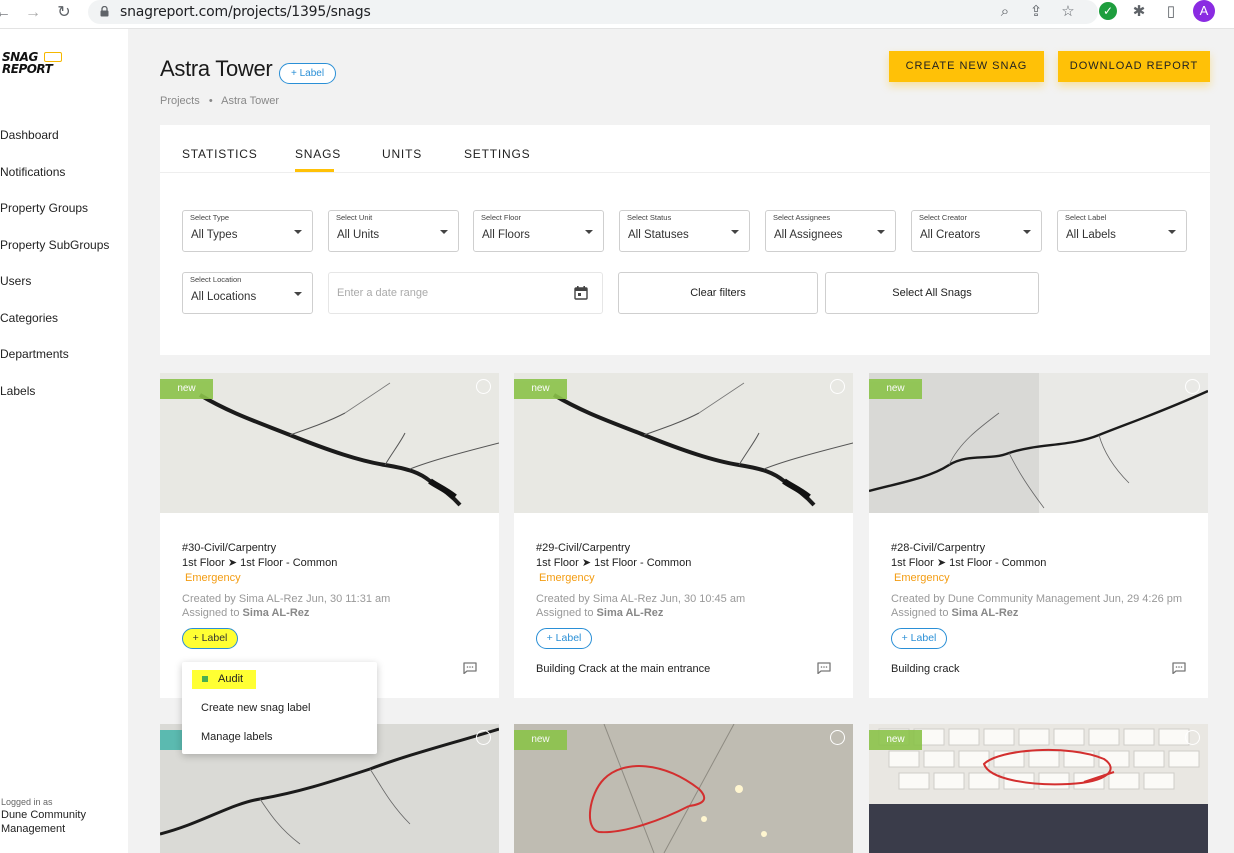 This screenshot has width=1234, height=853. I want to click on snag-created-by: Created by Sima AL-Rez Jun, 30 10:45 am, so click(641, 599).